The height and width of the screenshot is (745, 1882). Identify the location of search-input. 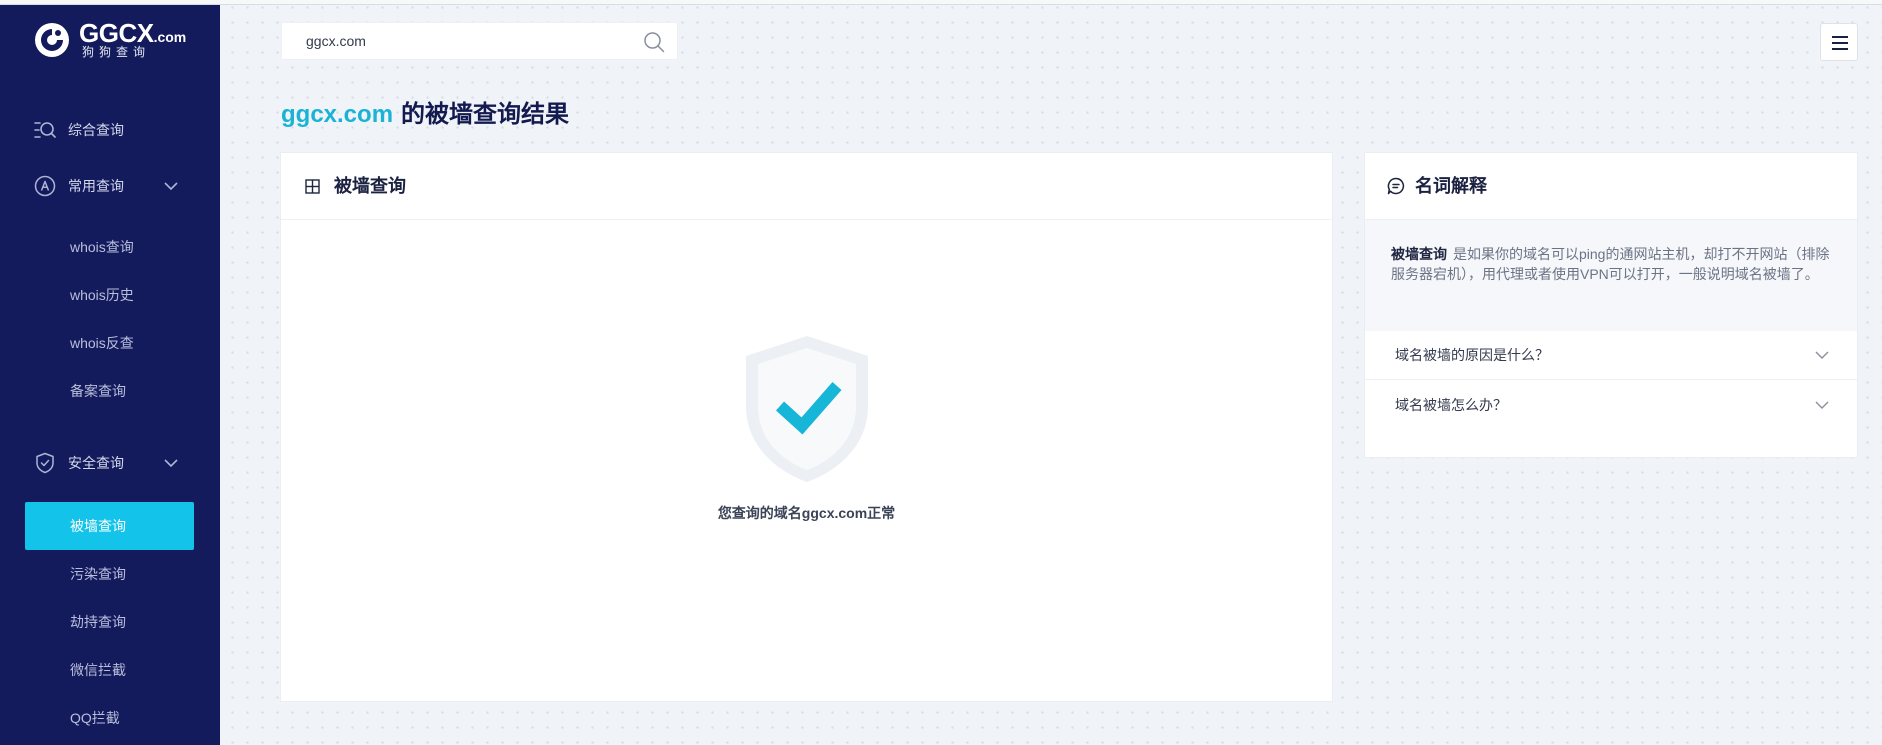
(457, 41).